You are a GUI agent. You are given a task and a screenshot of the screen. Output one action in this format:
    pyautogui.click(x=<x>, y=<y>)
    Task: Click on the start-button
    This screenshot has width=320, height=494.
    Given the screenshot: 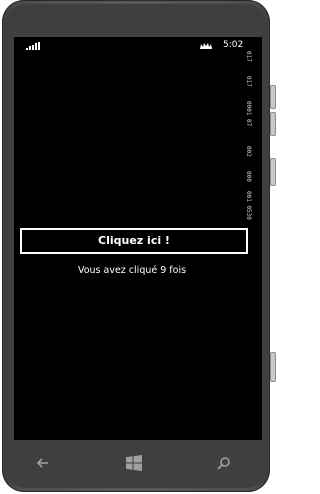 What is the action you would take?
    pyautogui.click(x=134, y=463)
    